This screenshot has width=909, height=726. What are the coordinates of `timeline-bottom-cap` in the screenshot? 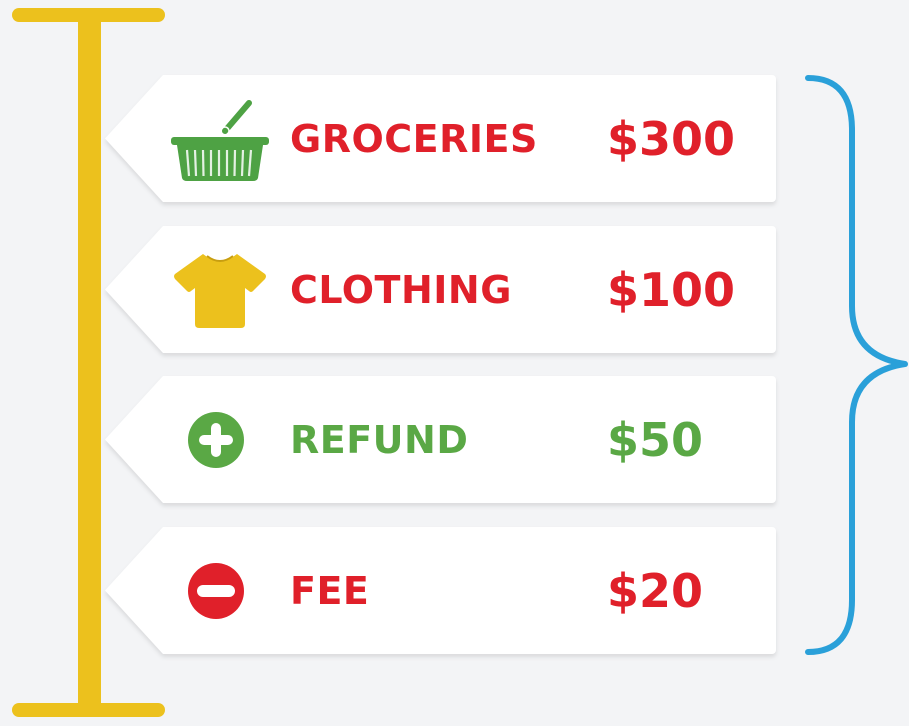 It's located at (88, 710).